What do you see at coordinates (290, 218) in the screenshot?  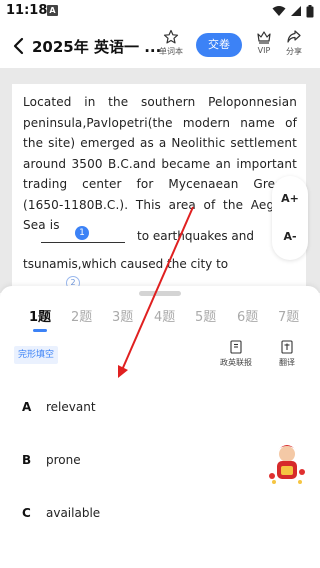 I see `font-size-controls: A+ A-` at bounding box center [290, 218].